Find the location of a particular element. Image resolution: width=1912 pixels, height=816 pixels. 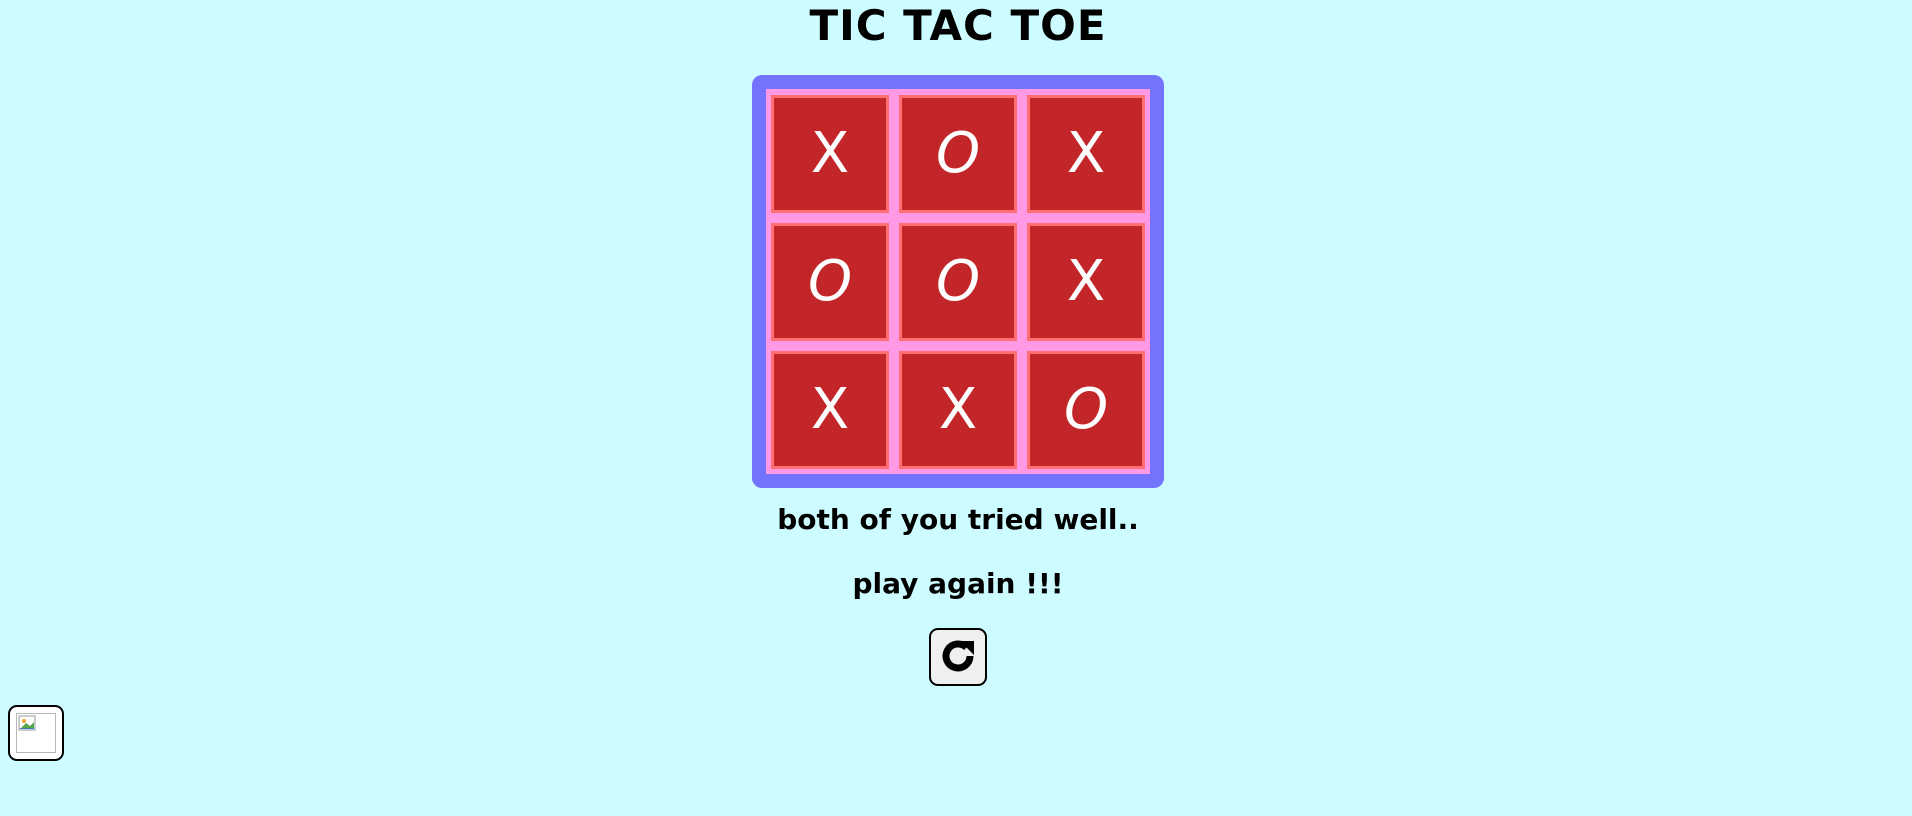

board-grid: X O X O O X X X O is located at coordinates (958, 281).